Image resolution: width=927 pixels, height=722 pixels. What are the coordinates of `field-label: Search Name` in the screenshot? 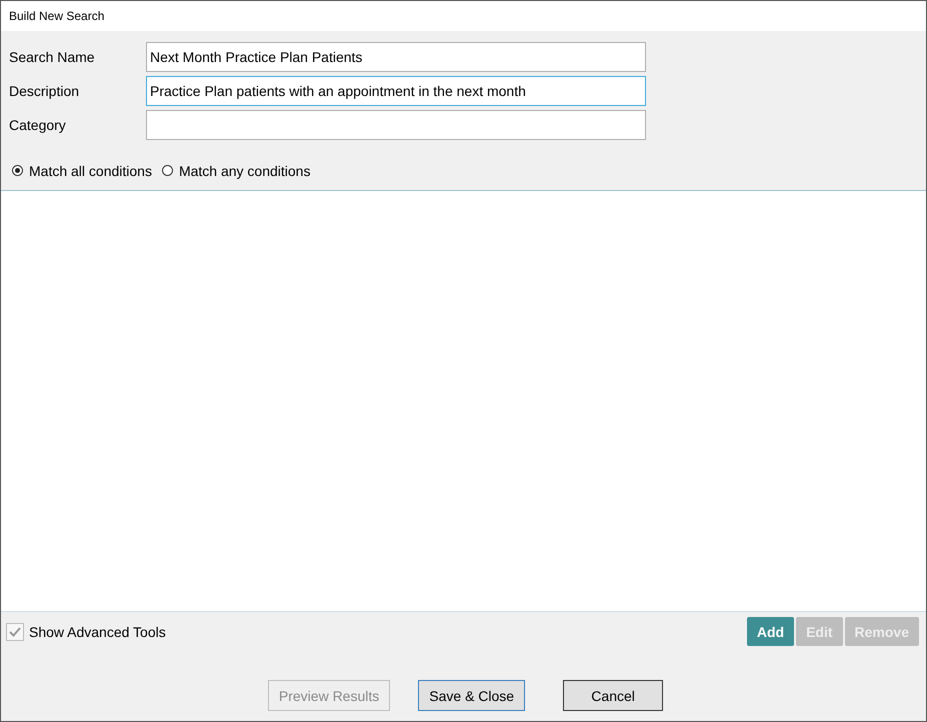 It's located at (52, 57).